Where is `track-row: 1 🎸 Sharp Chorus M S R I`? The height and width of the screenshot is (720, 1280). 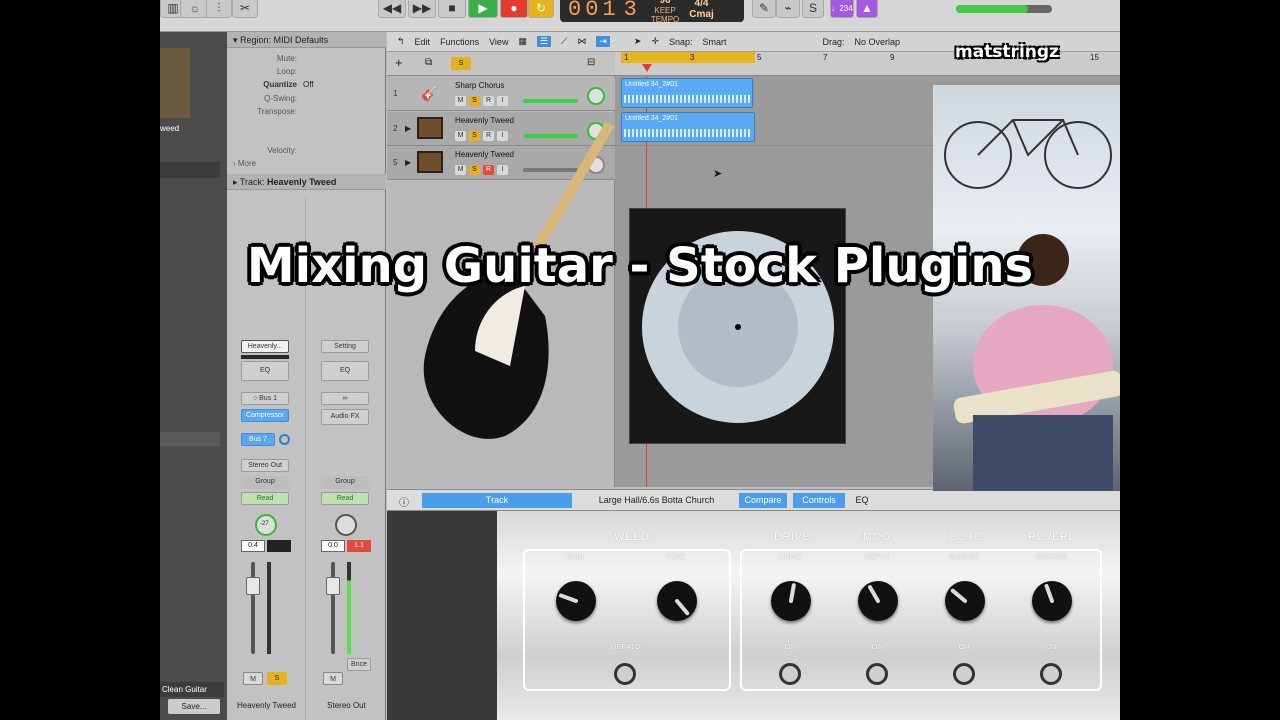 track-row: 1 🎸 Sharp Chorus M S R I is located at coordinates (501, 94).